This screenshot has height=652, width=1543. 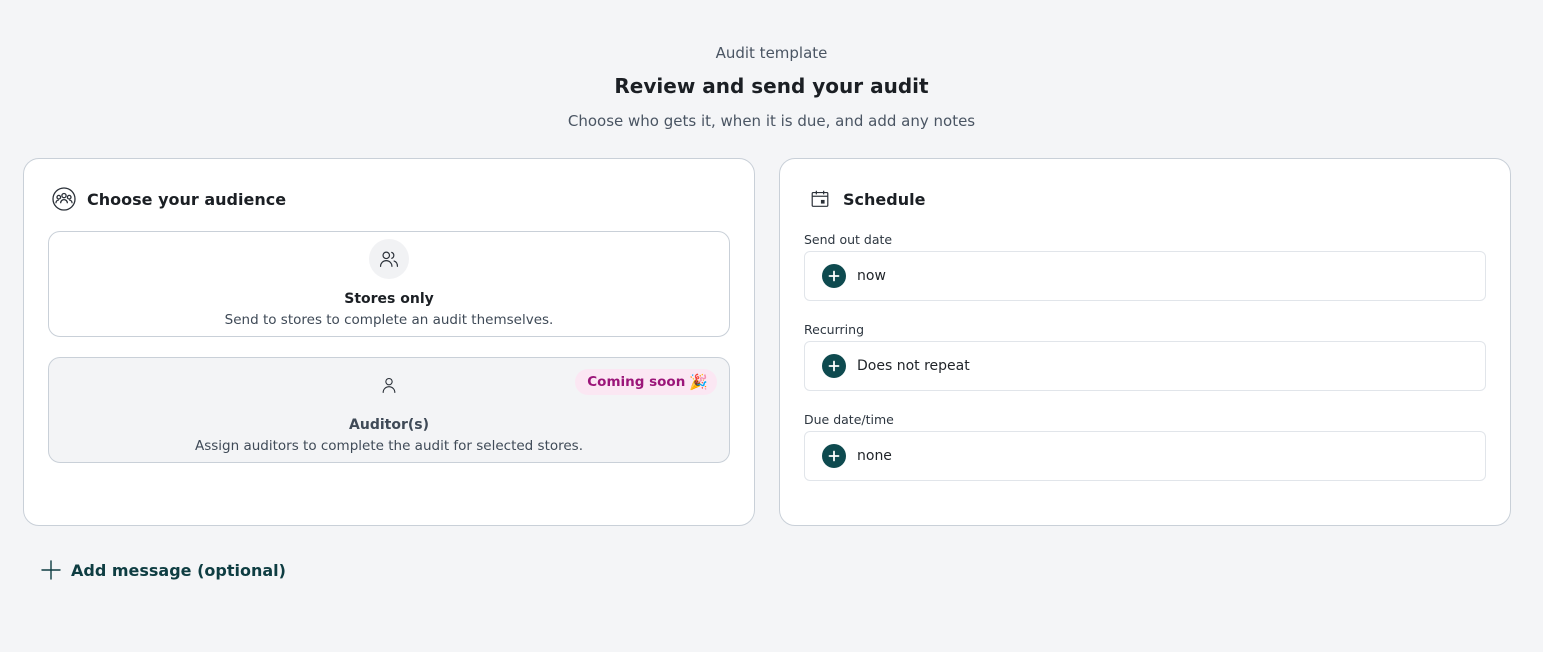 What do you see at coordinates (1145, 456) in the screenshot?
I see `due-date-field: none` at bounding box center [1145, 456].